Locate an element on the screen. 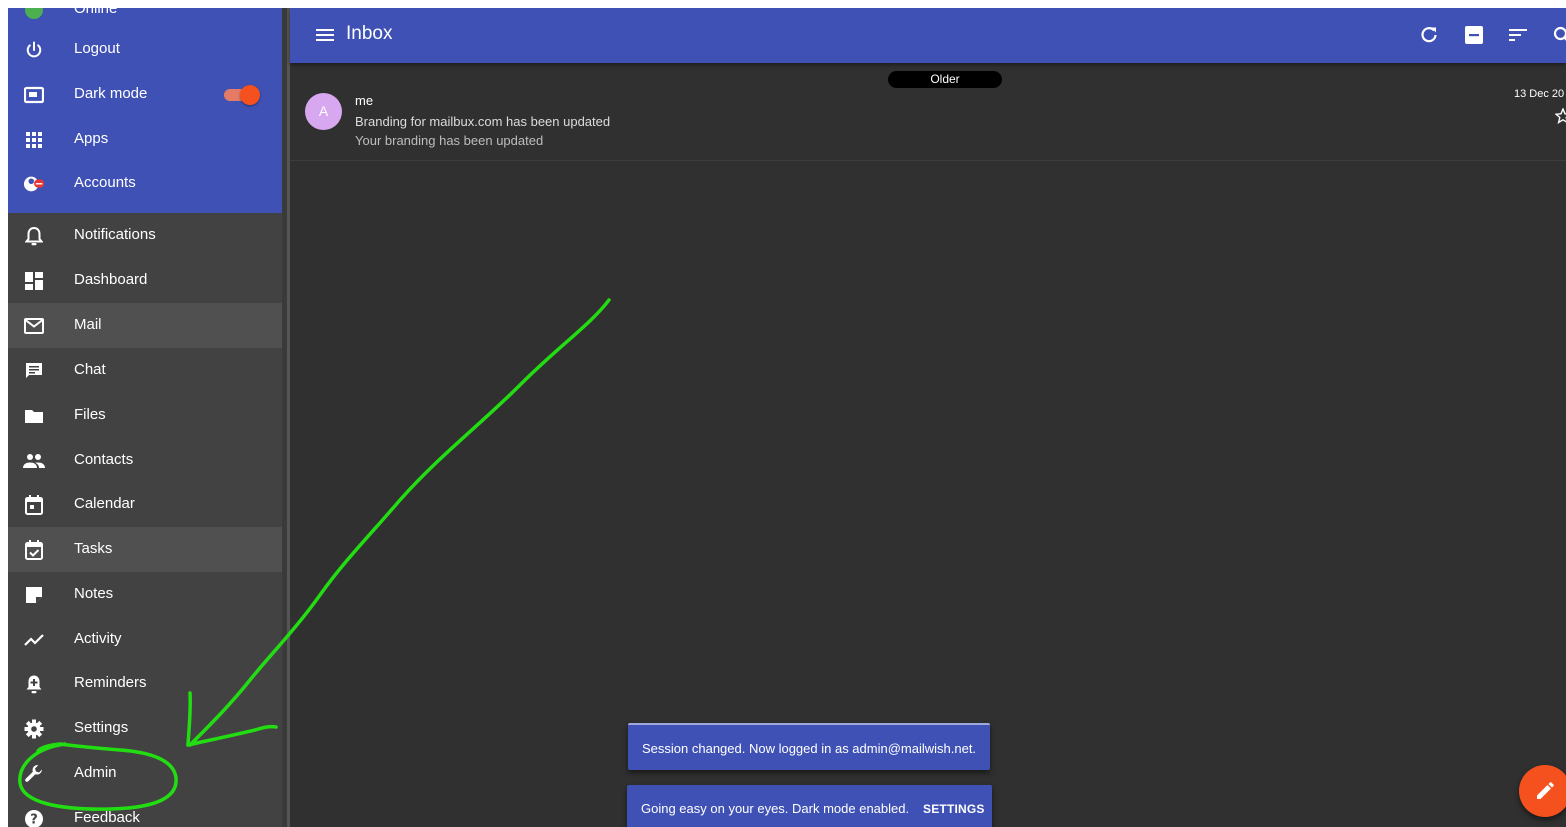 Image resolution: width=1566 pixels, height=827 pixels. sidebar-item-label: Accounts is located at coordinates (105, 182).